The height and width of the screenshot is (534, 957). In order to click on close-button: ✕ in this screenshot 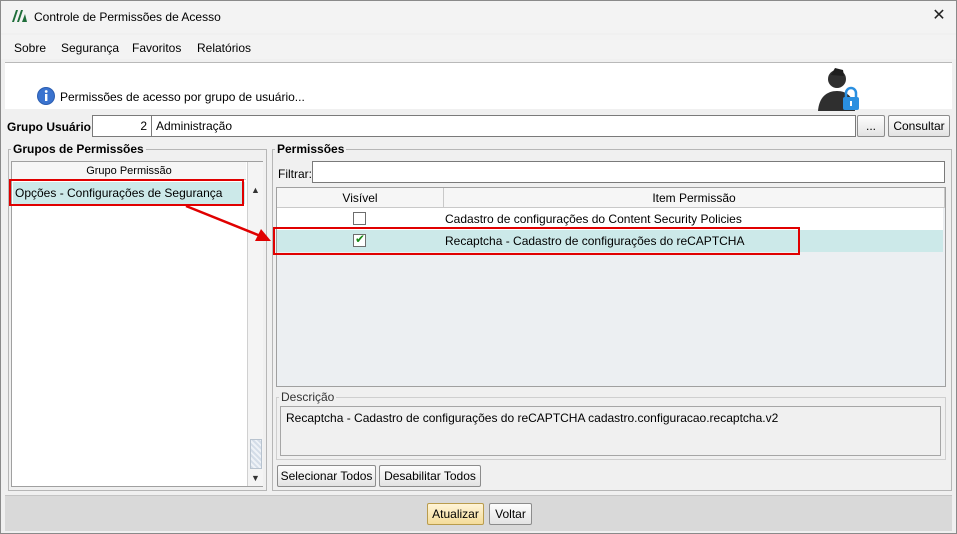, I will do `click(939, 16)`.